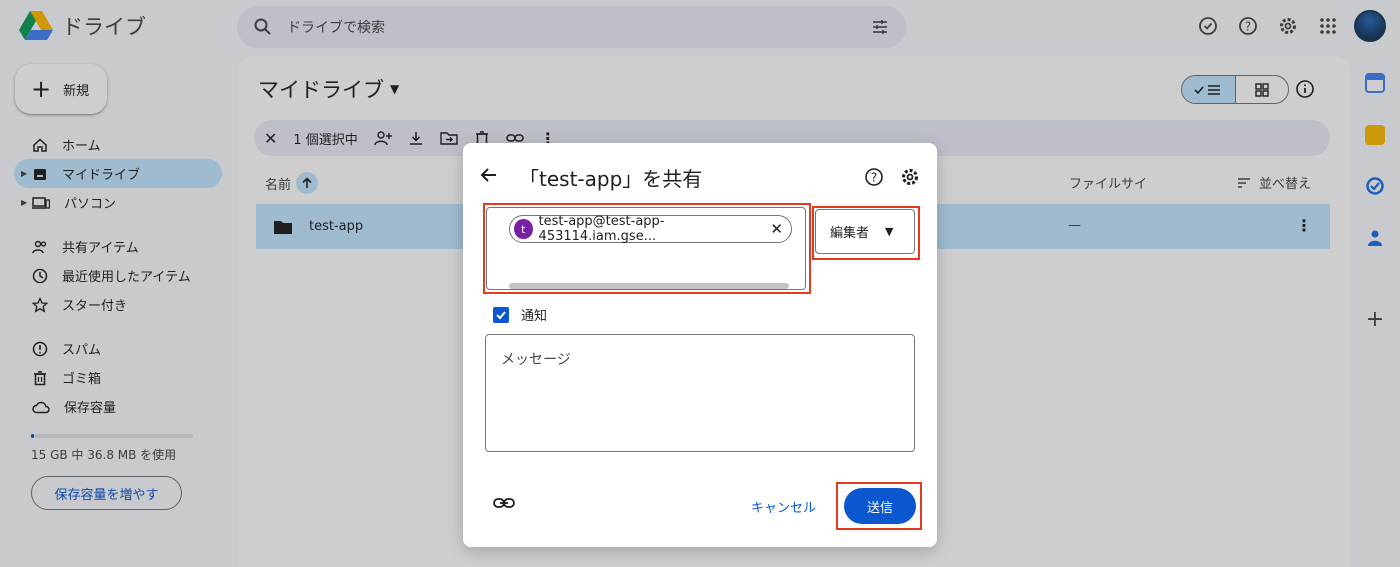 Image resolution: width=1400 pixels, height=567 pixels. Describe the element at coordinates (536, 360) in the screenshot. I see `message-placeholder: メッセージ` at that location.